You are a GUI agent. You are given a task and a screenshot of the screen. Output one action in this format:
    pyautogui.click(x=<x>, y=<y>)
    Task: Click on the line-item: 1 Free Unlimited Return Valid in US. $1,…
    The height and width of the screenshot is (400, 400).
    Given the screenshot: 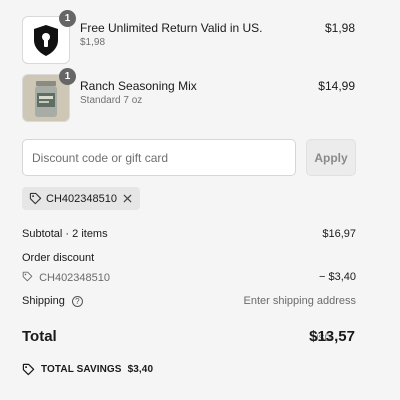 What is the action you would take?
    pyautogui.click(x=192, y=38)
    